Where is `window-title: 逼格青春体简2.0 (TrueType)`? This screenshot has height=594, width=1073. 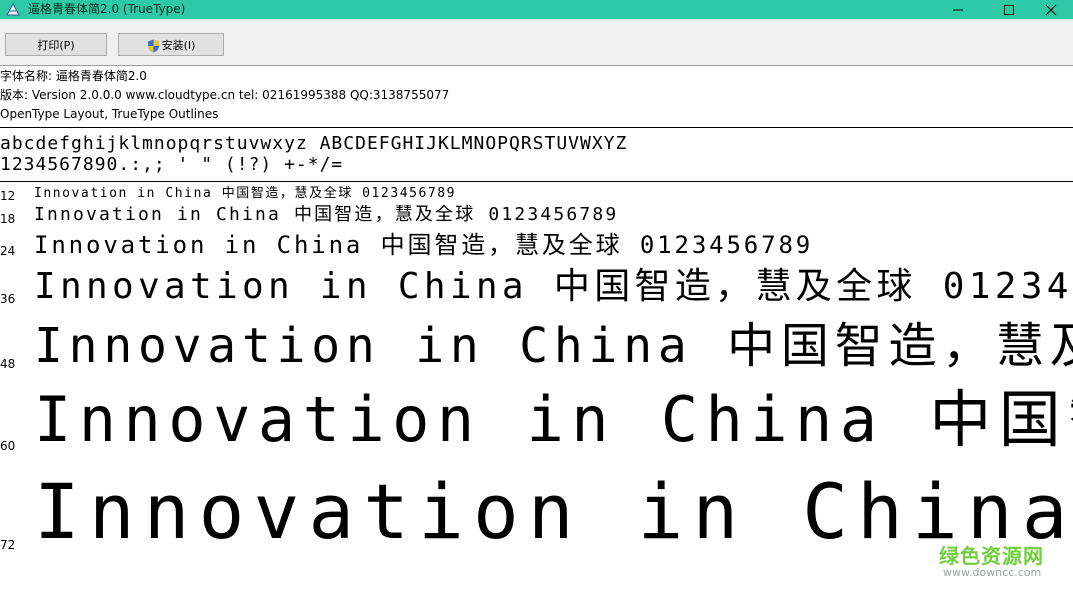
window-title: 逼格青春体简2.0 (TrueType) is located at coordinates (107, 9).